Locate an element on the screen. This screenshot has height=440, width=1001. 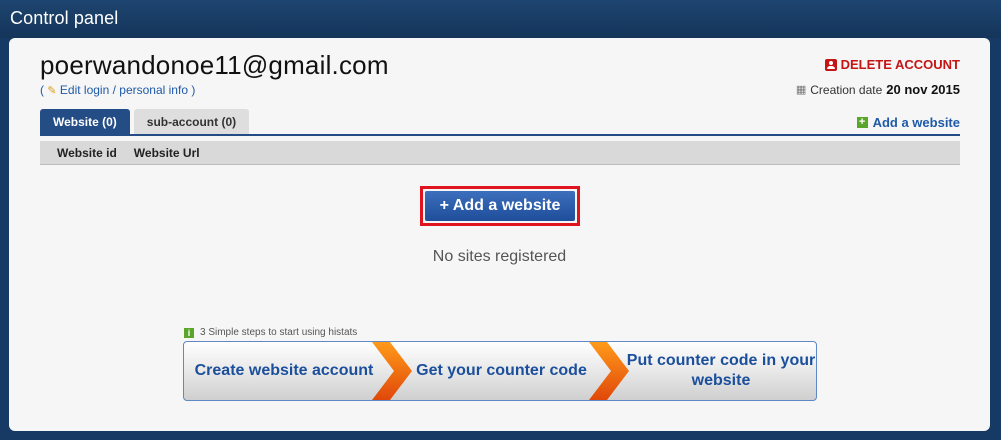
add-website-highlight: + Add a website is located at coordinates (500, 206).